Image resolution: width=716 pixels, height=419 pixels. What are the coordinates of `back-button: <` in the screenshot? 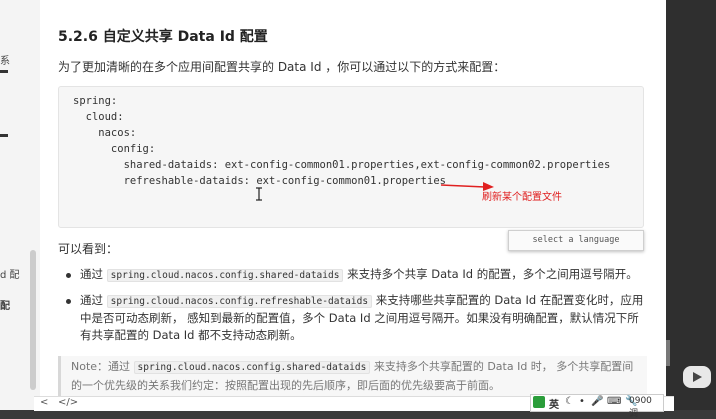 It's located at (44, 402).